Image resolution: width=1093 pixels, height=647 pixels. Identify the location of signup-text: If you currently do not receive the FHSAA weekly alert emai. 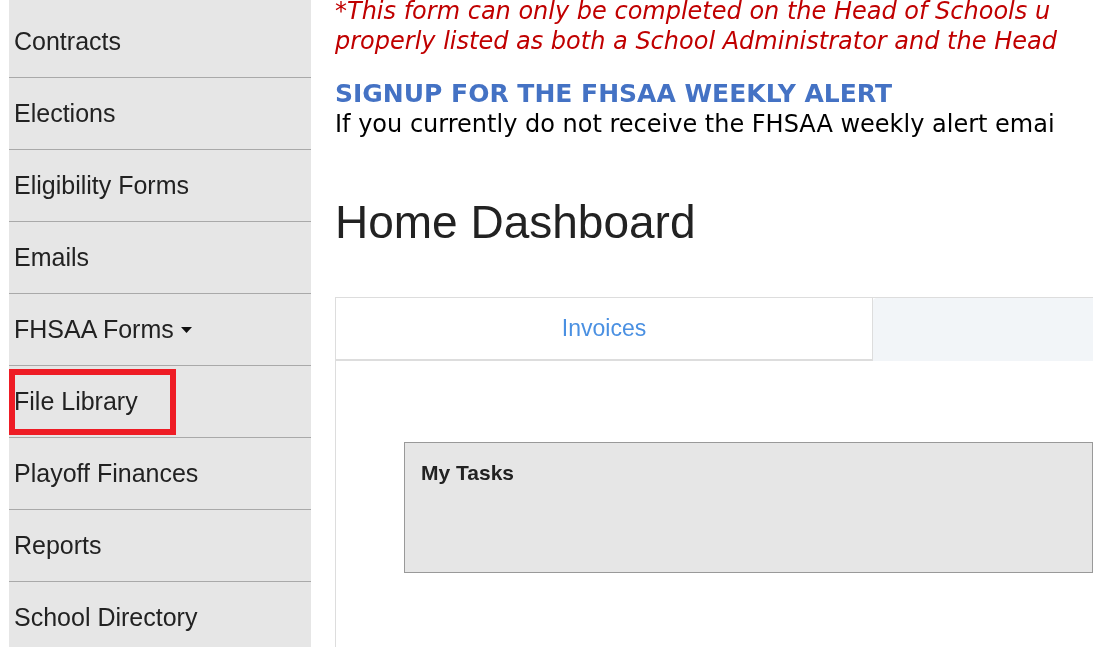
(695, 124).